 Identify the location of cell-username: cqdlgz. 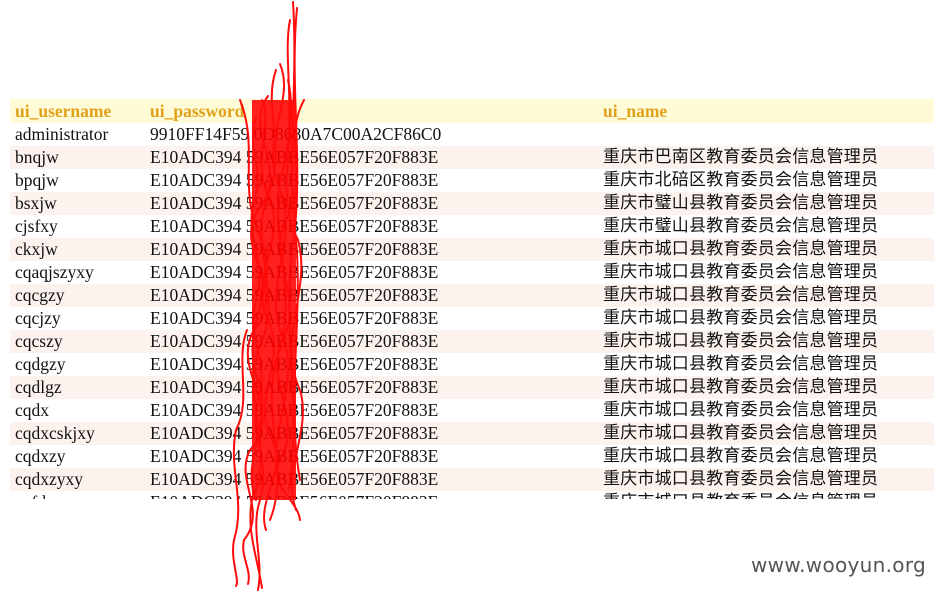
(38, 387).